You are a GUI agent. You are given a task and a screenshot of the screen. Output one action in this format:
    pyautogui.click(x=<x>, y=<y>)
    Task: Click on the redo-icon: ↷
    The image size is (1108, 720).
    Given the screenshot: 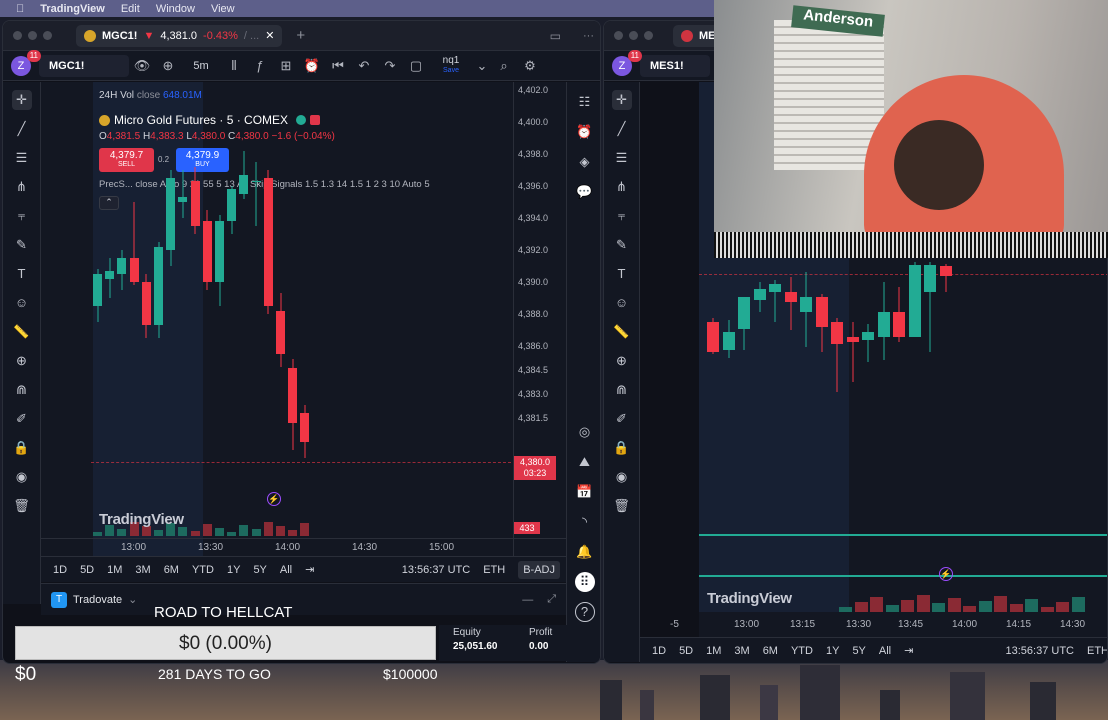 What is the action you would take?
    pyautogui.click(x=390, y=66)
    